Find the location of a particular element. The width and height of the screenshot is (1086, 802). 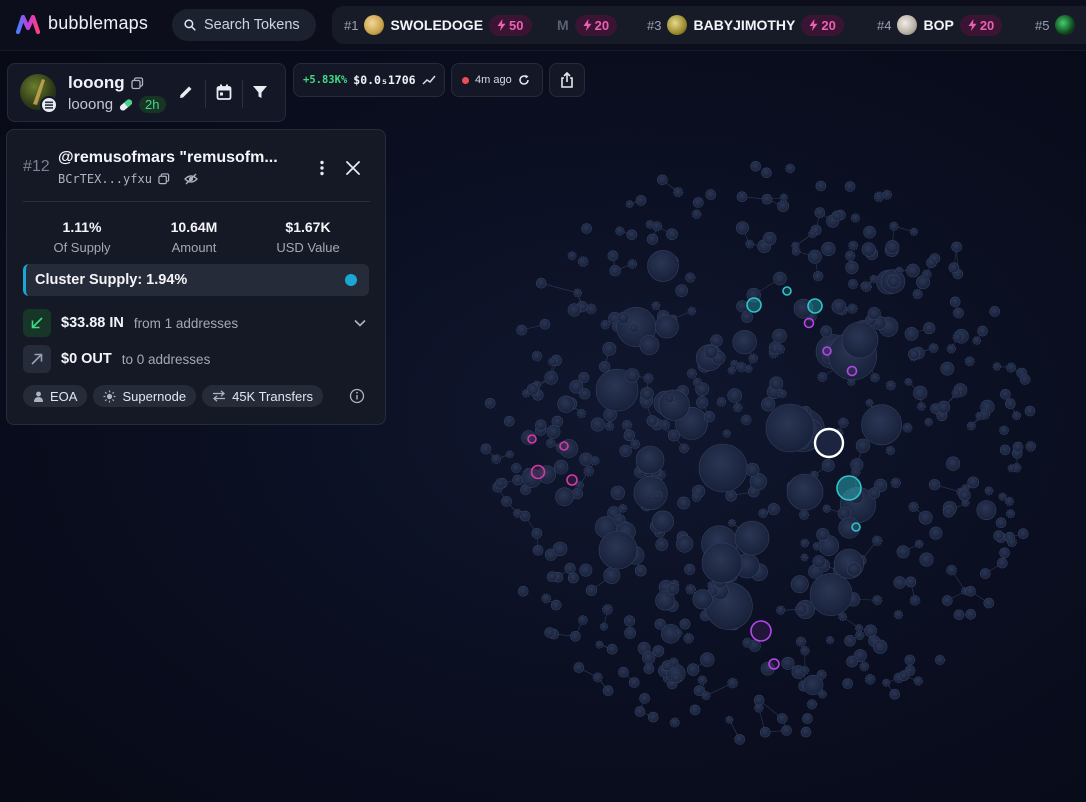

search-input is located at coordinates (259, 25).